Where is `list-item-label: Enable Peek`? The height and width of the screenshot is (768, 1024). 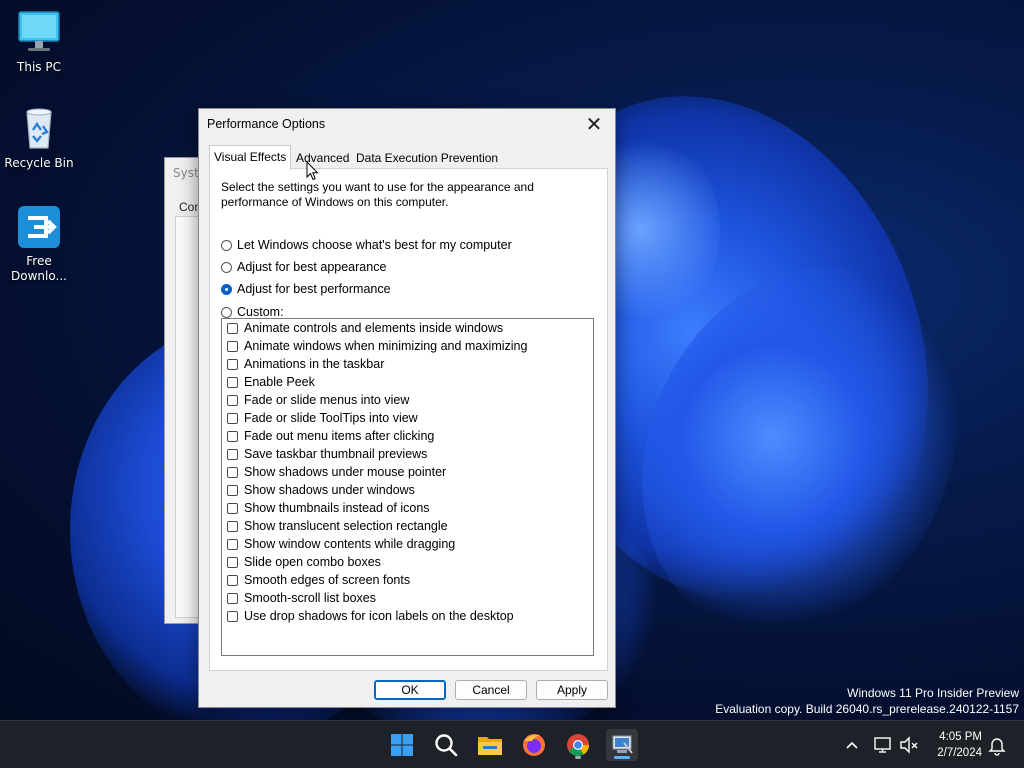 list-item-label: Enable Peek is located at coordinates (279, 382).